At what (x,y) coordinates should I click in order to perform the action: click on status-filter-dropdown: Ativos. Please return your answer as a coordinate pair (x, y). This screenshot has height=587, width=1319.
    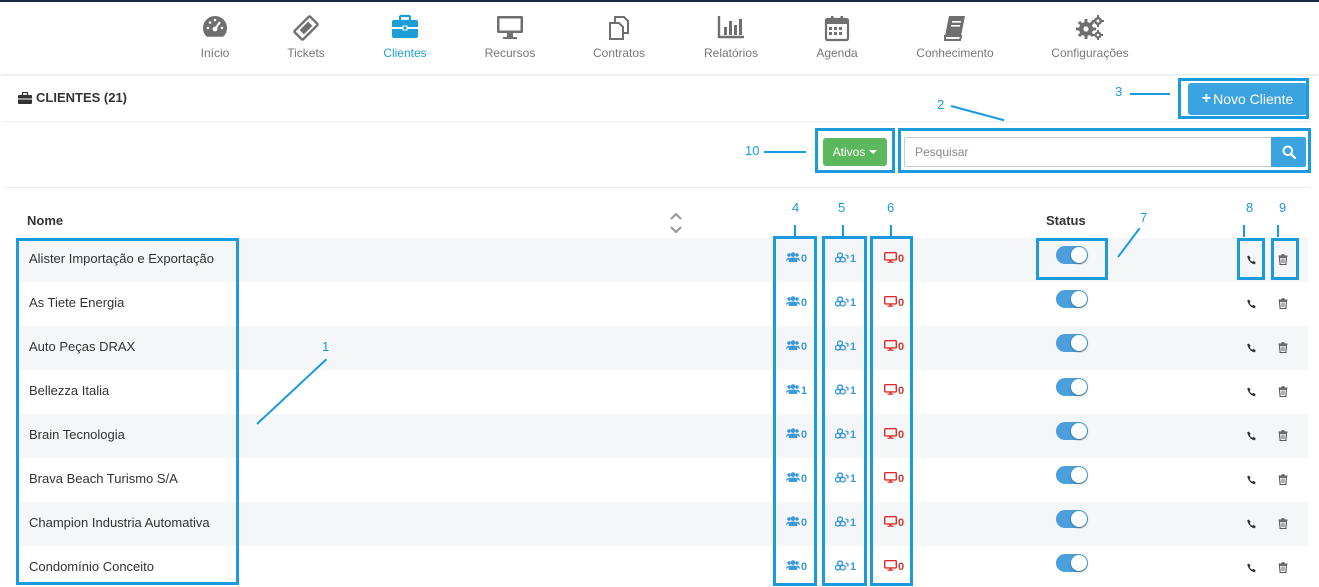
    Looking at the image, I should click on (855, 152).